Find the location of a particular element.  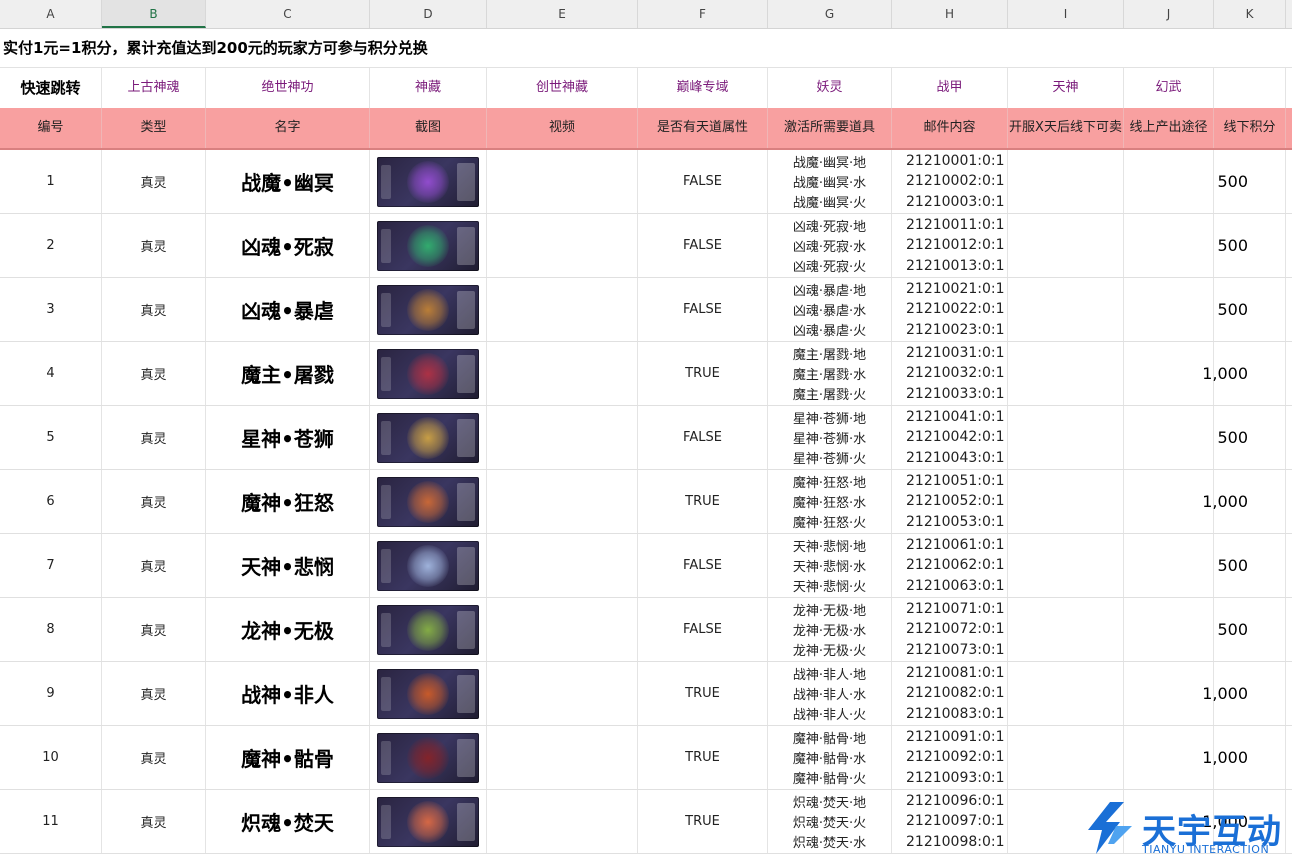

mail-cell: 21210011:0:1 21210012:0:1 21210013:0:1 is located at coordinates (950, 245).